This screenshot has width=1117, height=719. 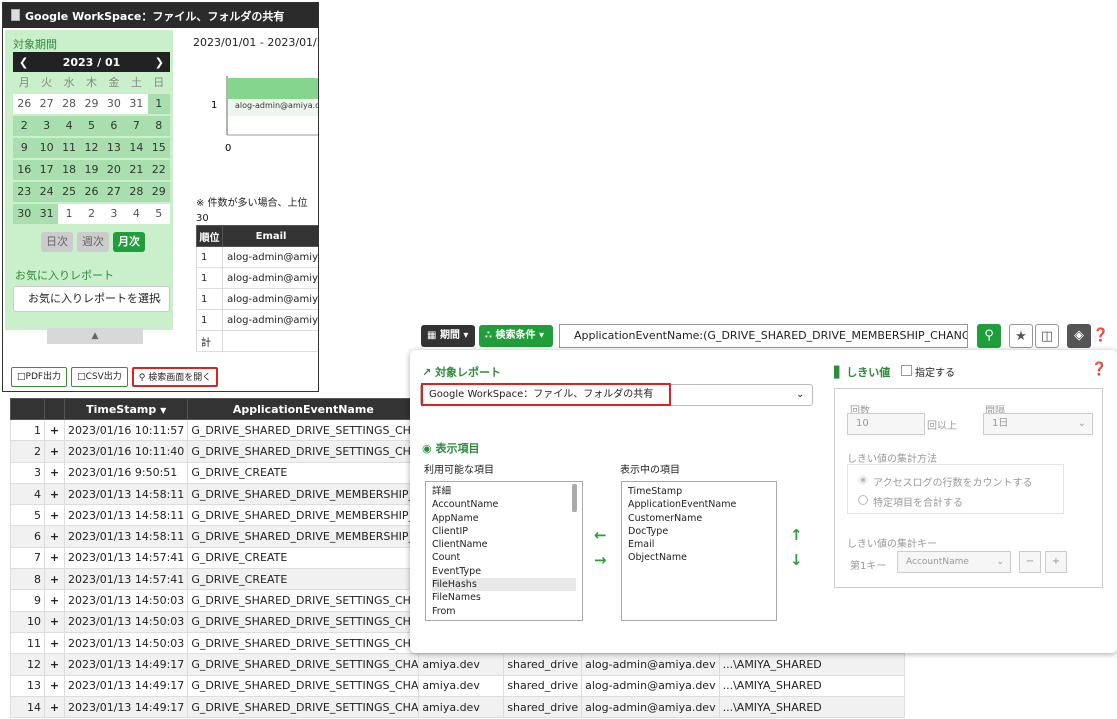 I want to click on monthly-button: 月次, so click(x=129, y=242).